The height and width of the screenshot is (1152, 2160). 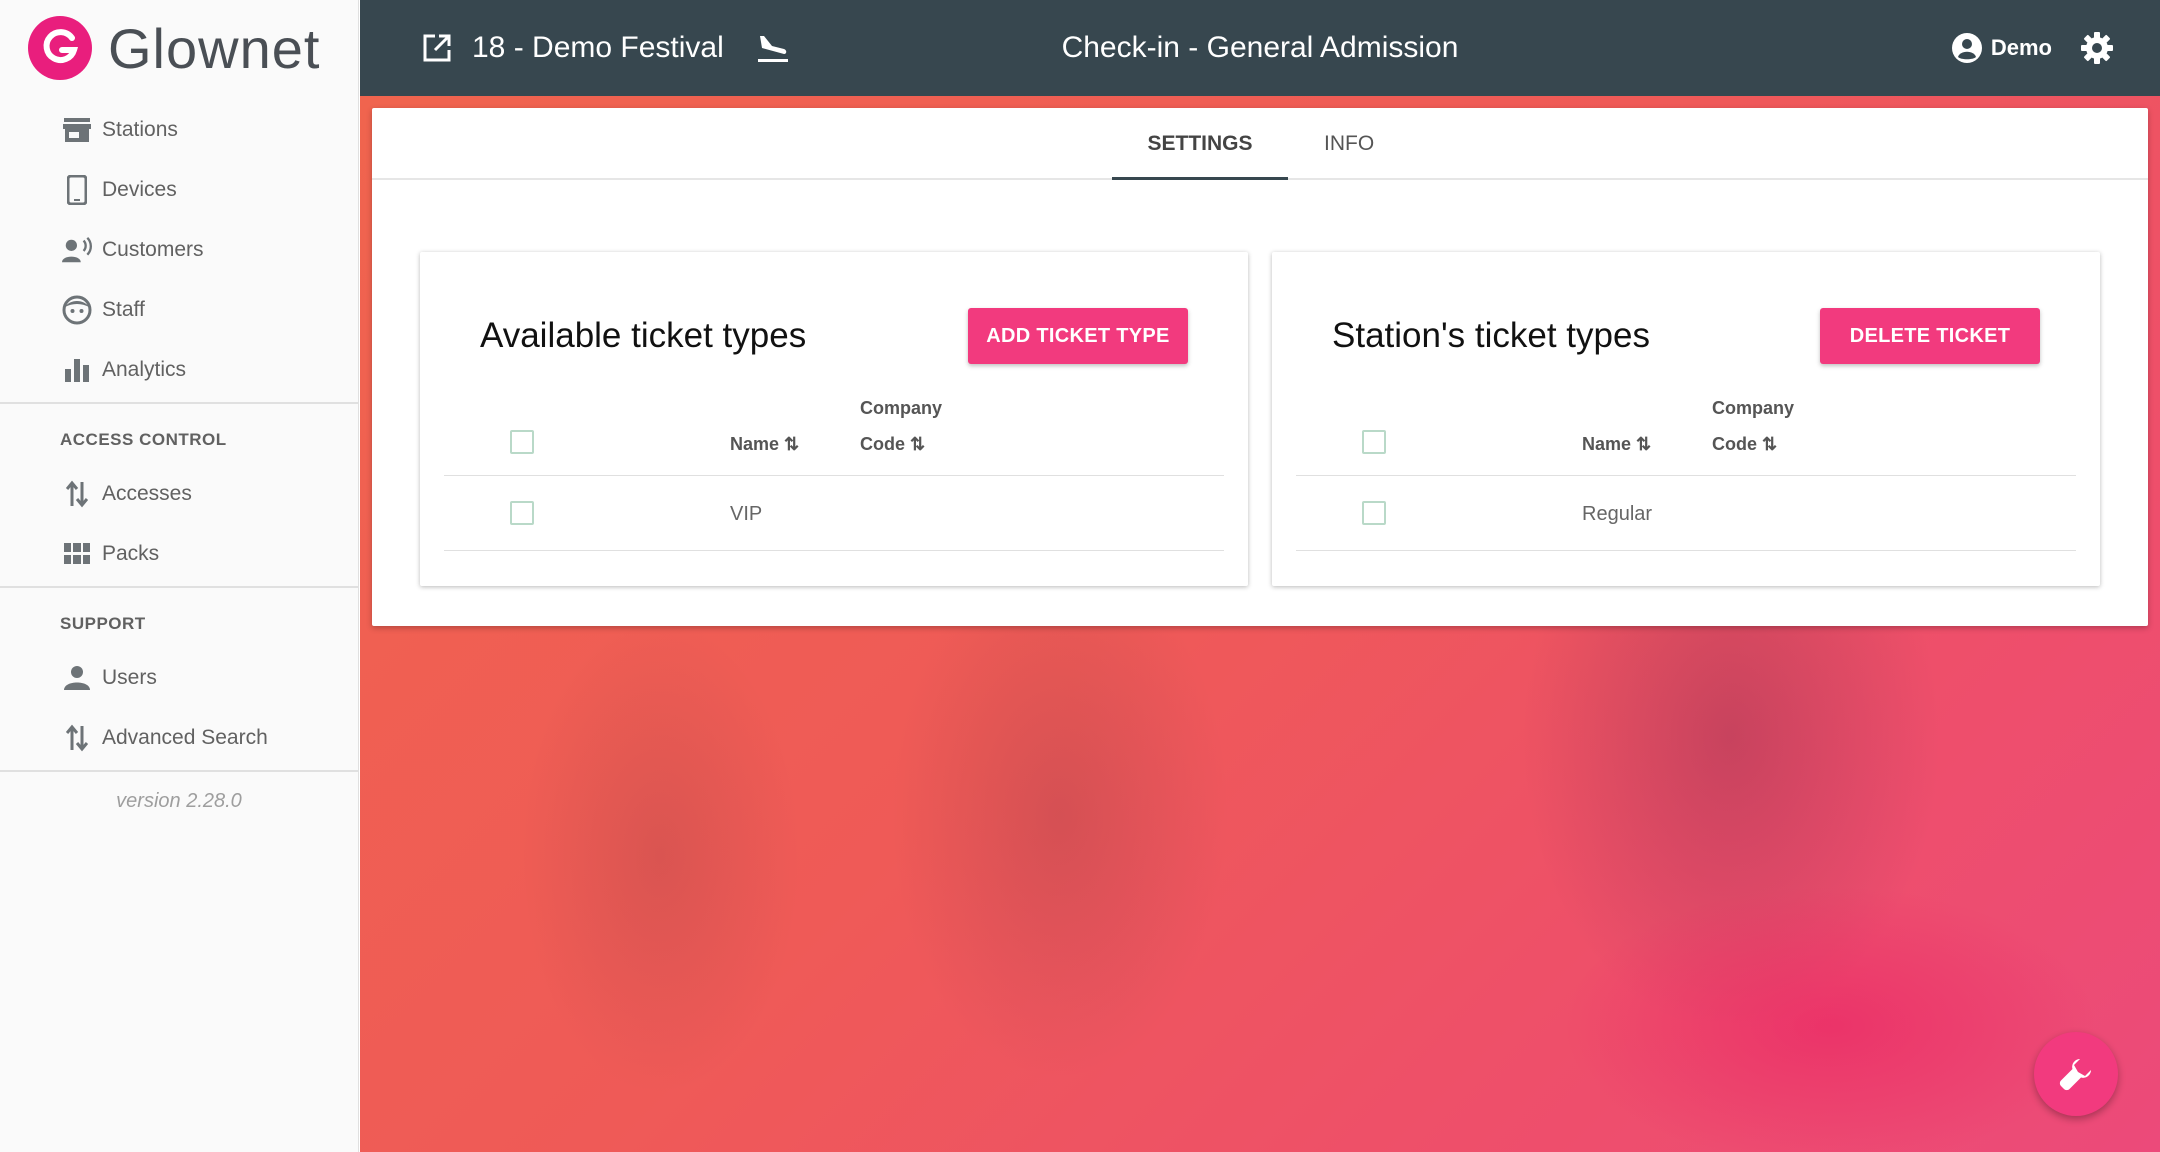 What do you see at coordinates (123, 309) in the screenshot?
I see `sidebar-item-label: Staff` at bounding box center [123, 309].